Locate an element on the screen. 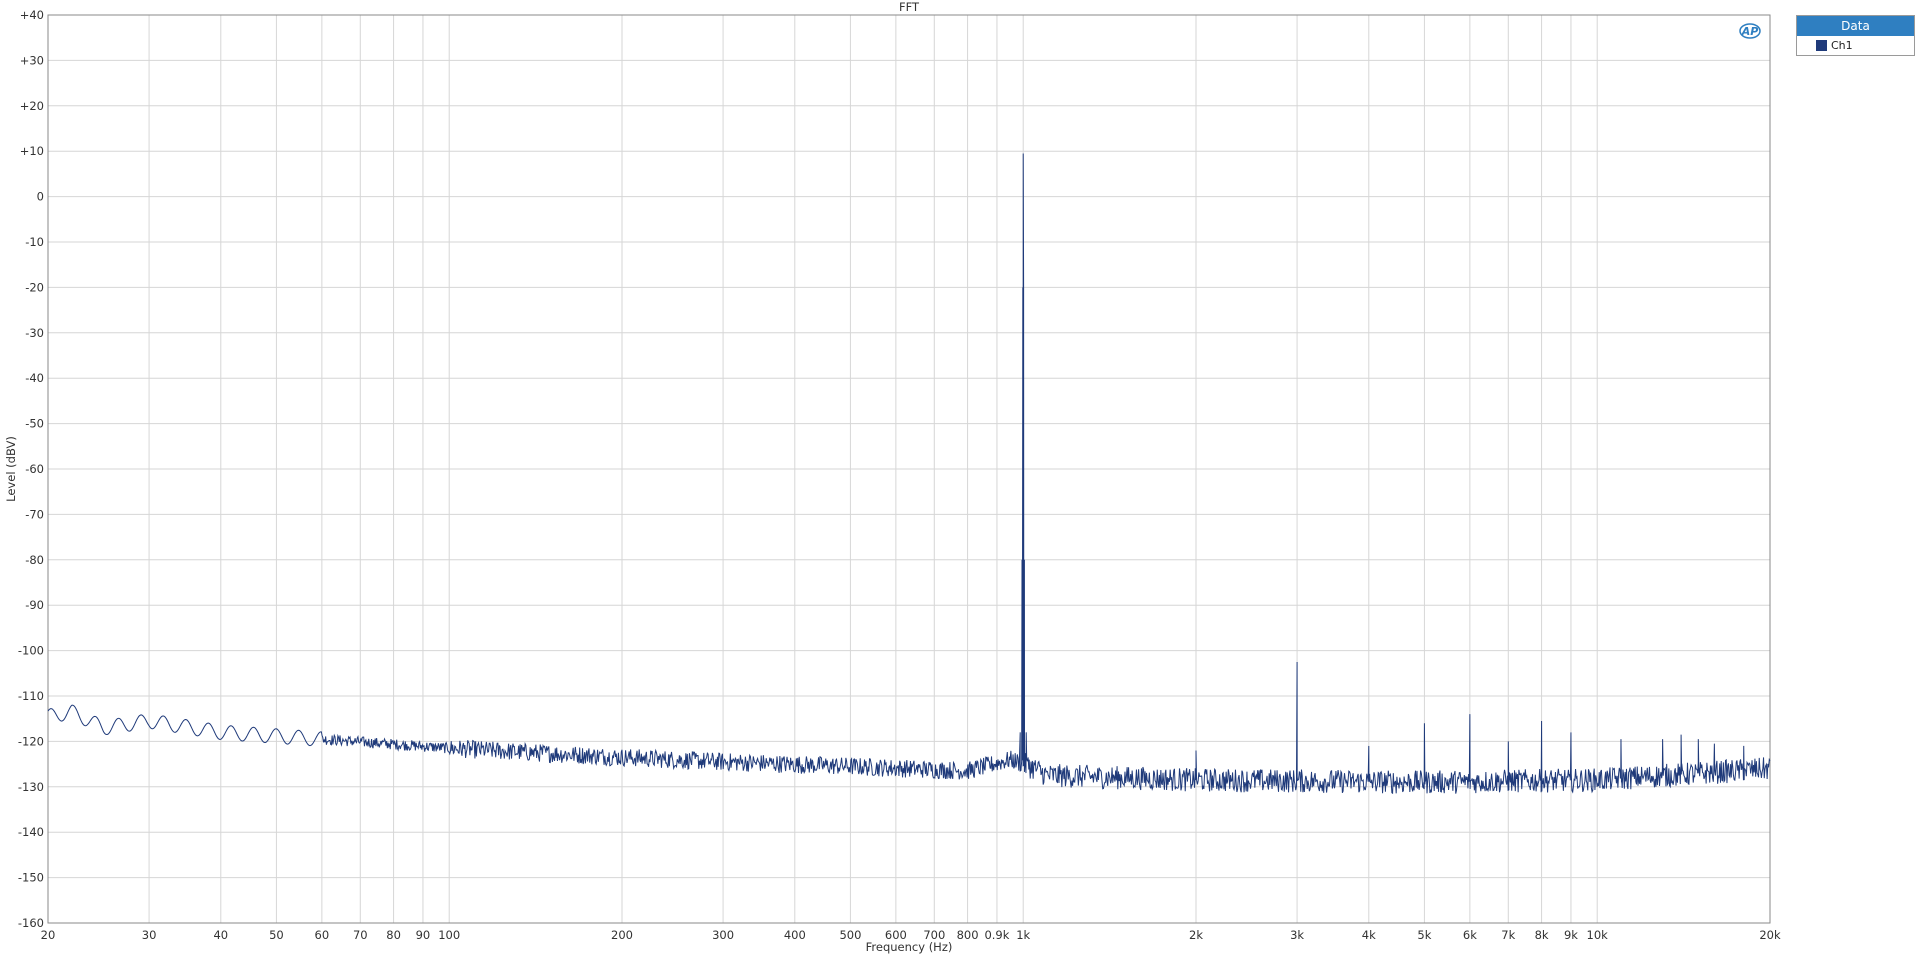  x-axis-title: Frequency (Hz) is located at coordinates (909, 947).